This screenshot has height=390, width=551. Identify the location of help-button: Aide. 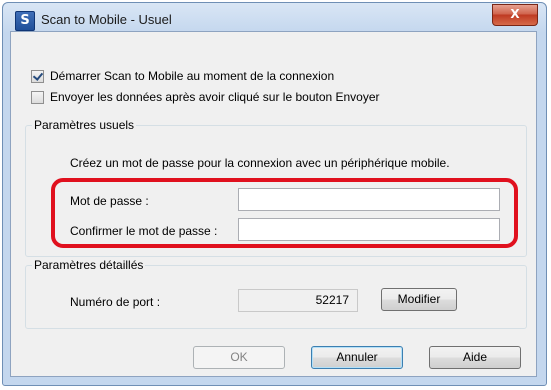
(475, 357).